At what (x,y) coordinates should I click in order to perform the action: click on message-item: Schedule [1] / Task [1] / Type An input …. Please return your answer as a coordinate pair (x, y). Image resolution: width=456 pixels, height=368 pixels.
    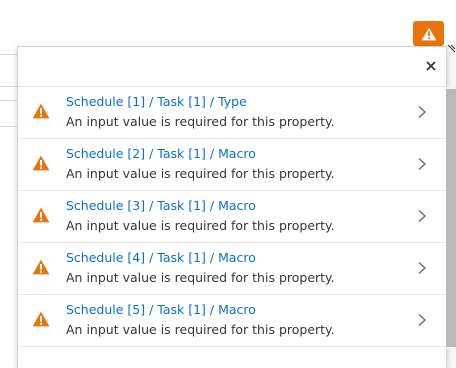
    Looking at the image, I should click on (232, 113).